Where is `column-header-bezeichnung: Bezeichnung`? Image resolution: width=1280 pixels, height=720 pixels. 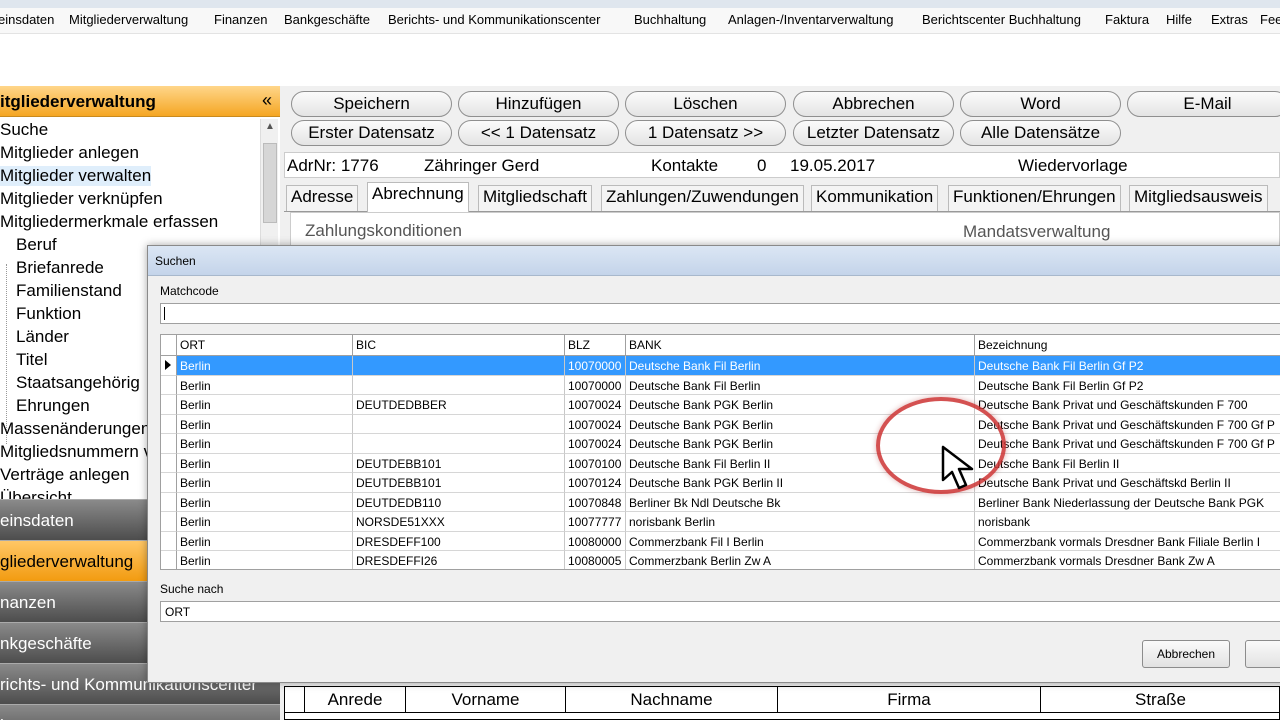
column-header-bezeichnung: Bezeichnung is located at coordinates (1127, 345).